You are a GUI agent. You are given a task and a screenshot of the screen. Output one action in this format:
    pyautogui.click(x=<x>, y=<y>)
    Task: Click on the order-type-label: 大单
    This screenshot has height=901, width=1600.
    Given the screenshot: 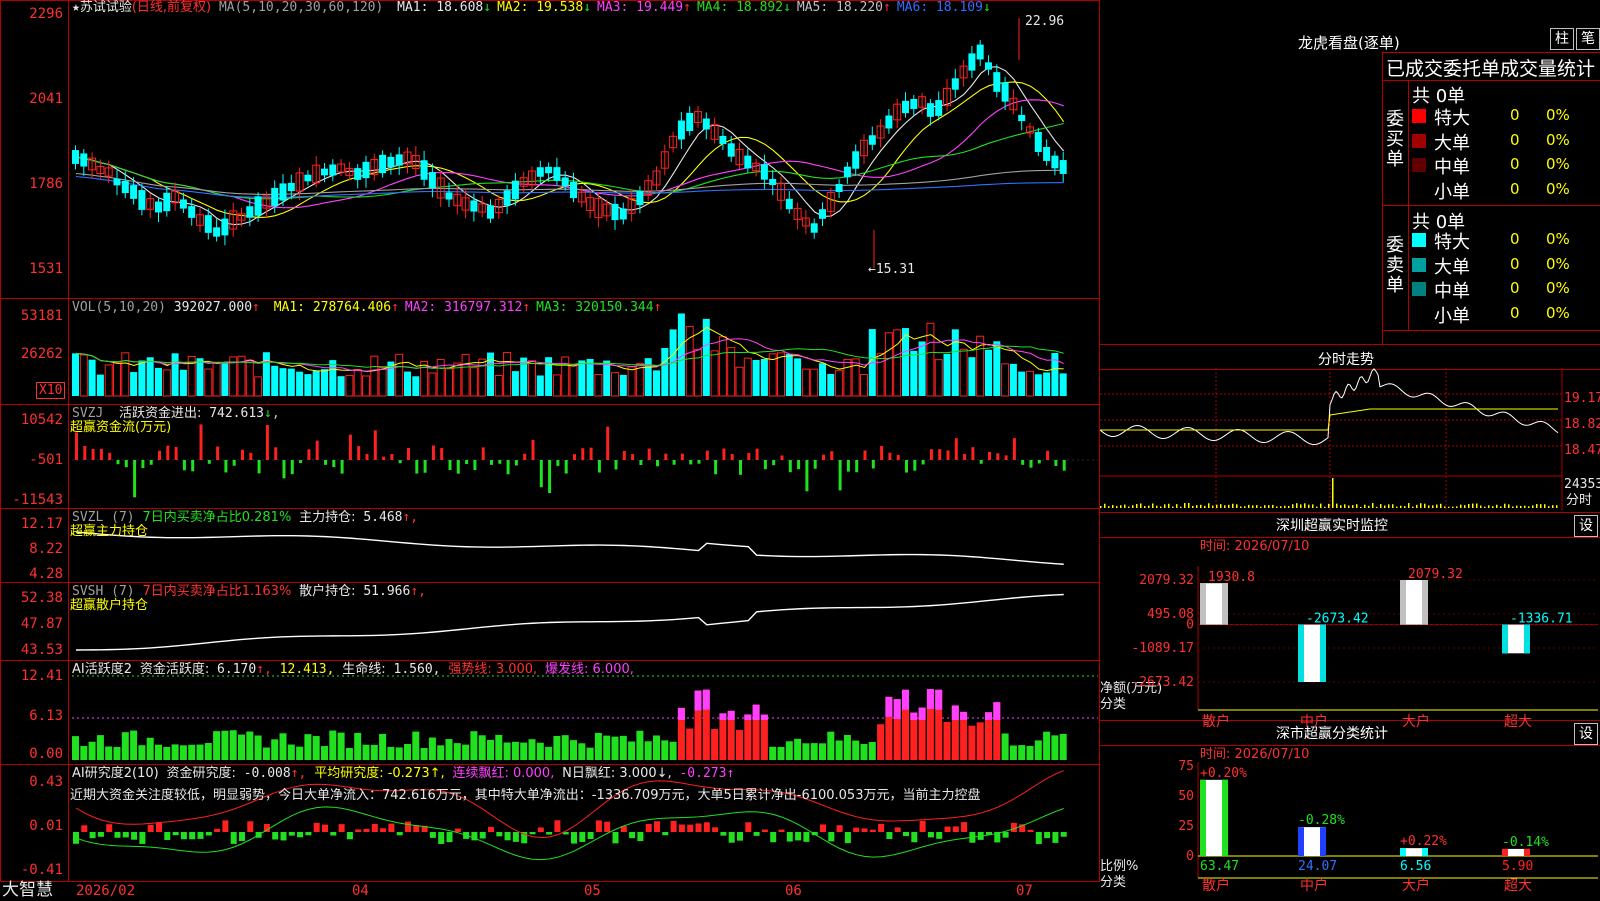 What is the action you would take?
    pyautogui.click(x=1452, y=142)
    